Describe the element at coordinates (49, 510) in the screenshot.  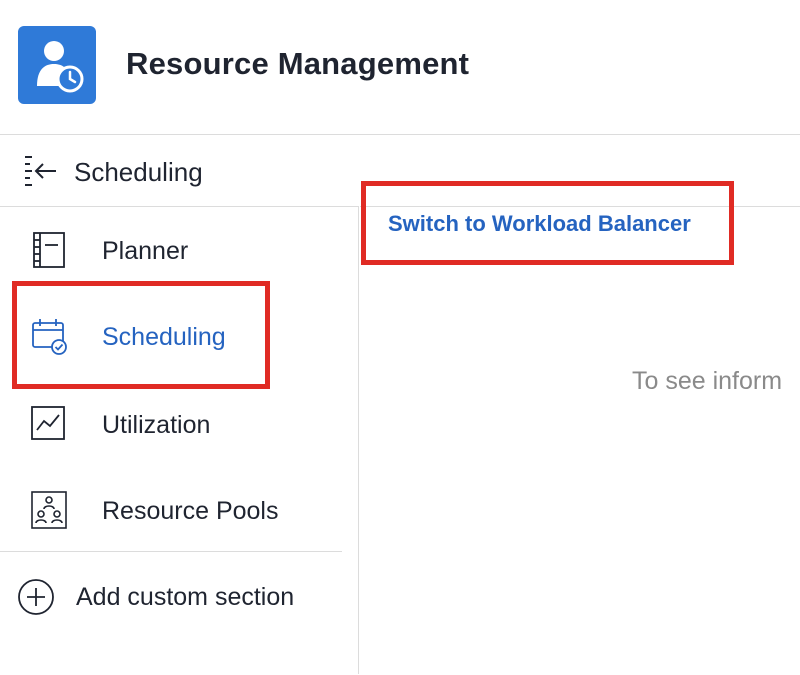
I see `resource-pools-icon` at that location.